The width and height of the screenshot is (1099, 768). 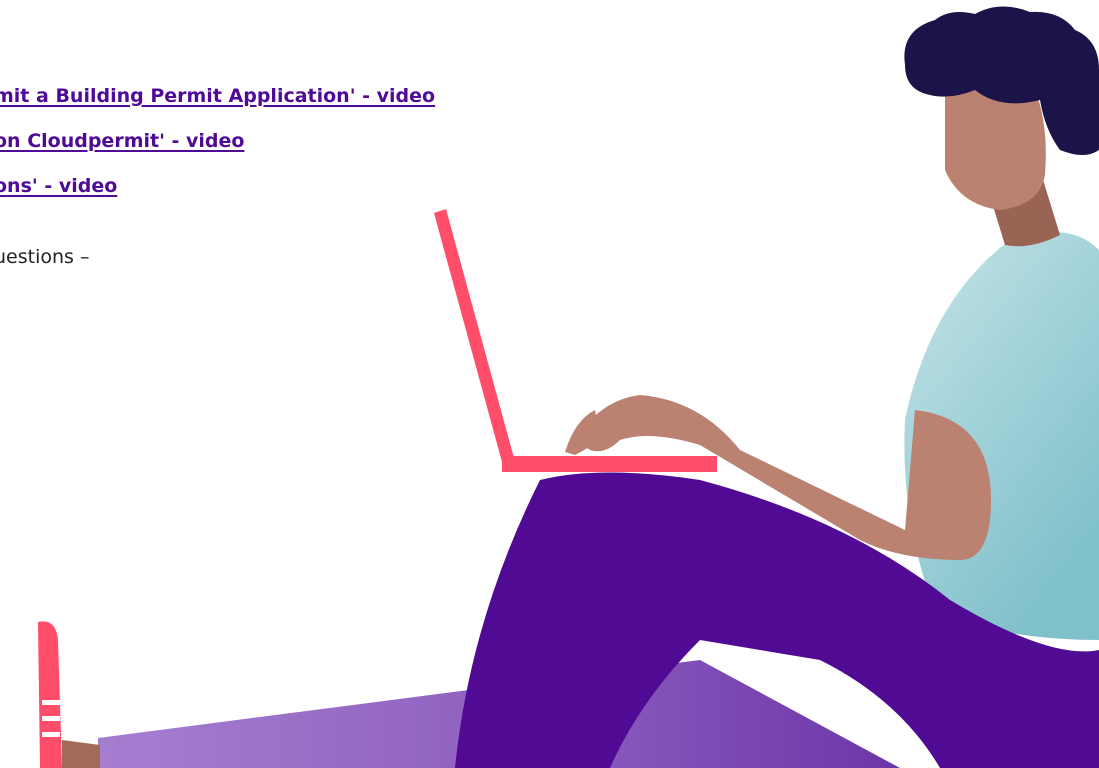 I want to click on options-video-link: ons' - video, so click(x=58, y=186).